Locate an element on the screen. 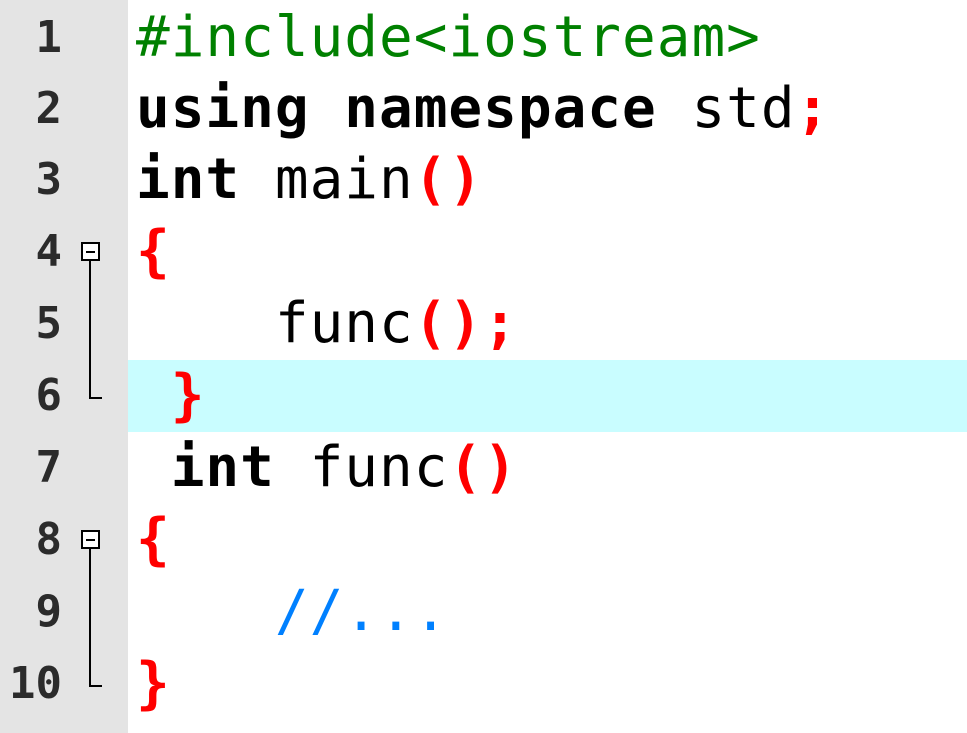  code-token: #include<iostream> is located at coordinates (448, 37).